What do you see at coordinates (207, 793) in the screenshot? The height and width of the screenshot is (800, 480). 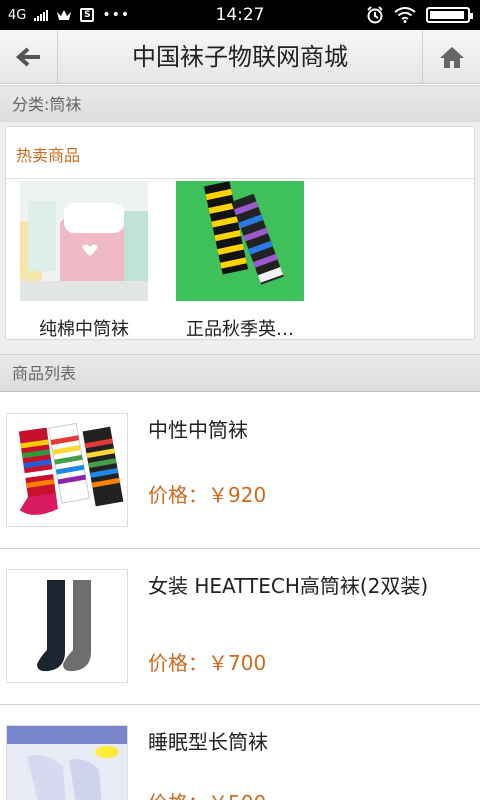 I see `product-price: 价格：￥500` at bounding box center [207, 793].